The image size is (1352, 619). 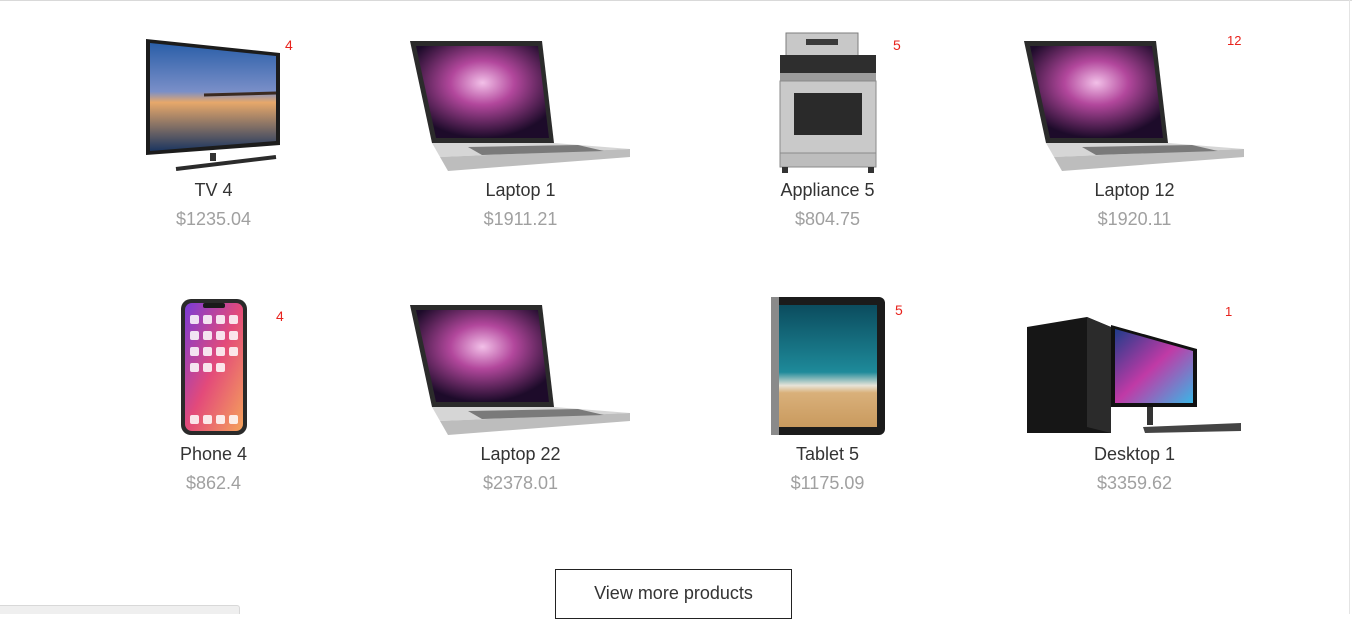 What do you see at coordinates (1134, 190) in the screenshot?
I see `product-name: Laptop 12` at bounding box center [1134, 190].